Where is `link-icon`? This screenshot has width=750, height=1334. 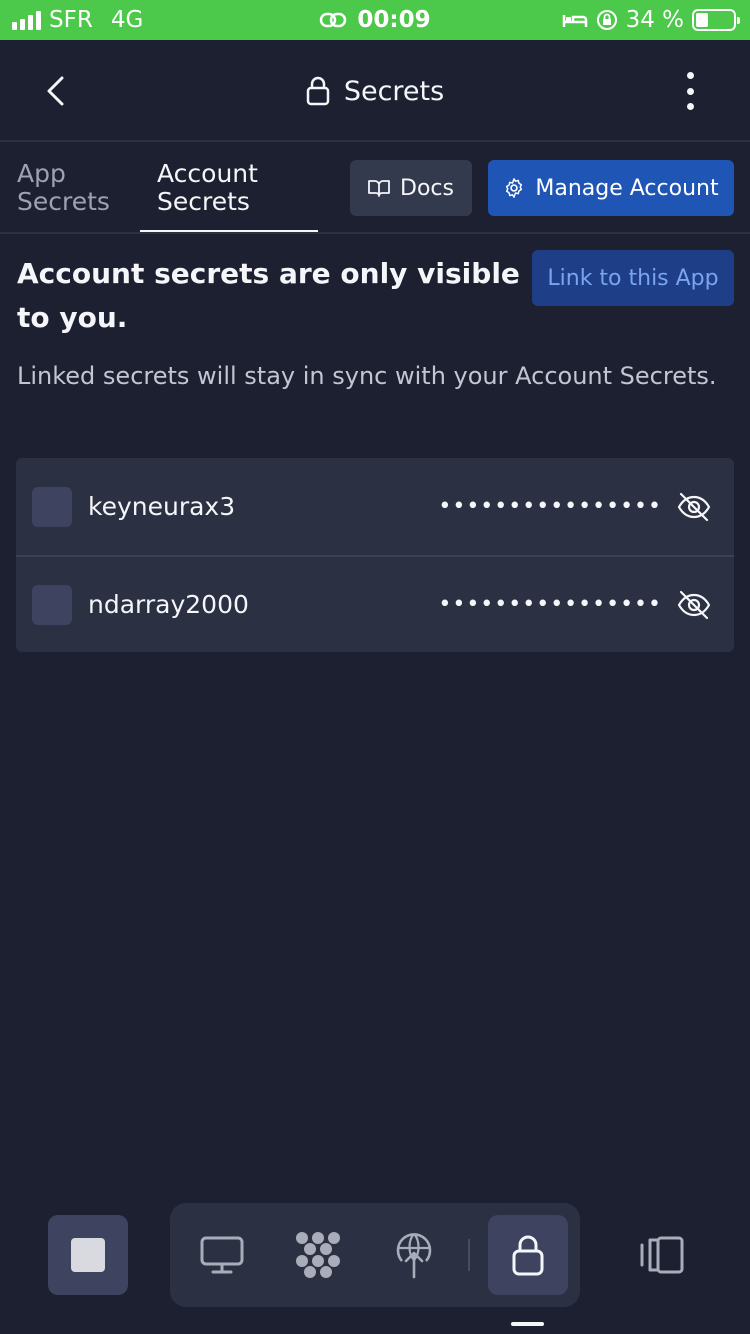
link-icon is located at coordinates (333, 20).